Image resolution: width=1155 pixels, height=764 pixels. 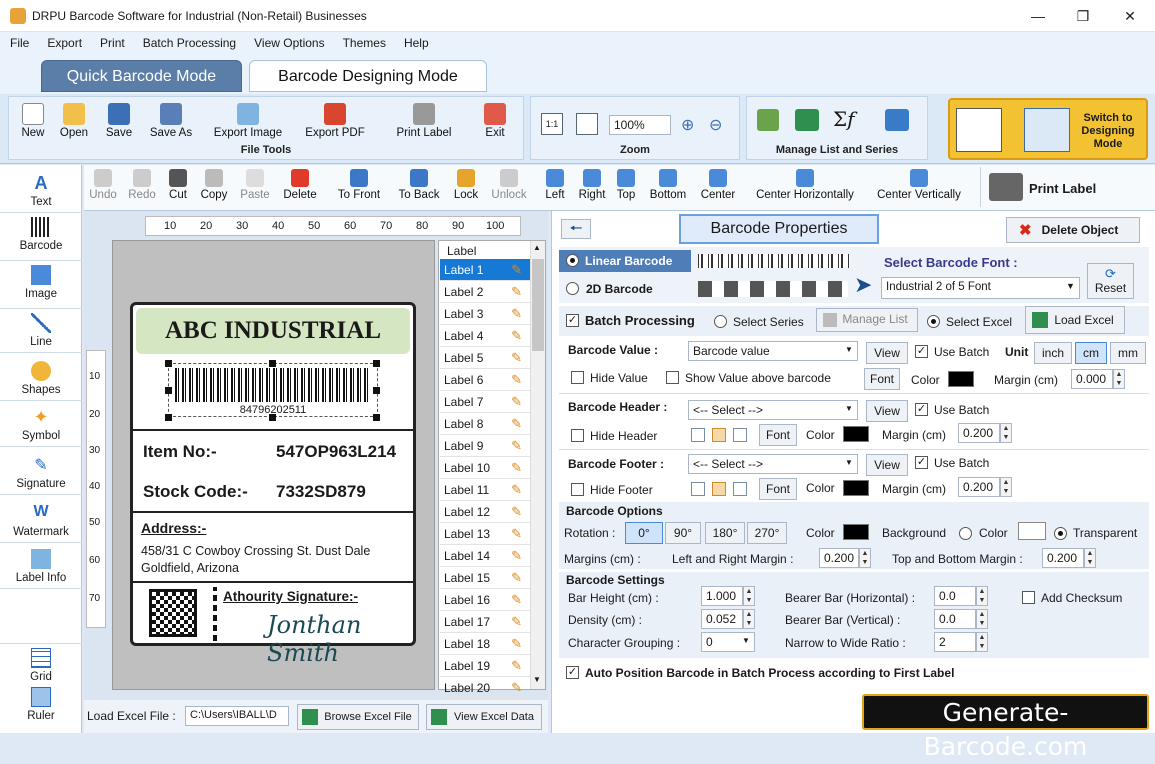 I want to click on footer-color-swatch, so click(x=856, y=488).